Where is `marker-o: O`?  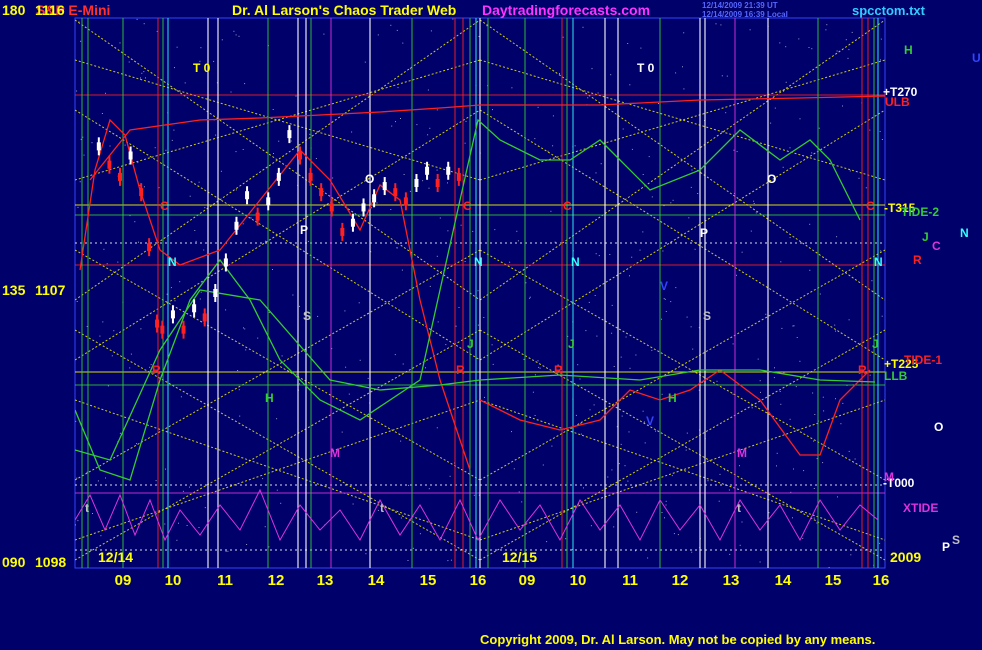
marker-o: O is located at coordinates (369, 179).